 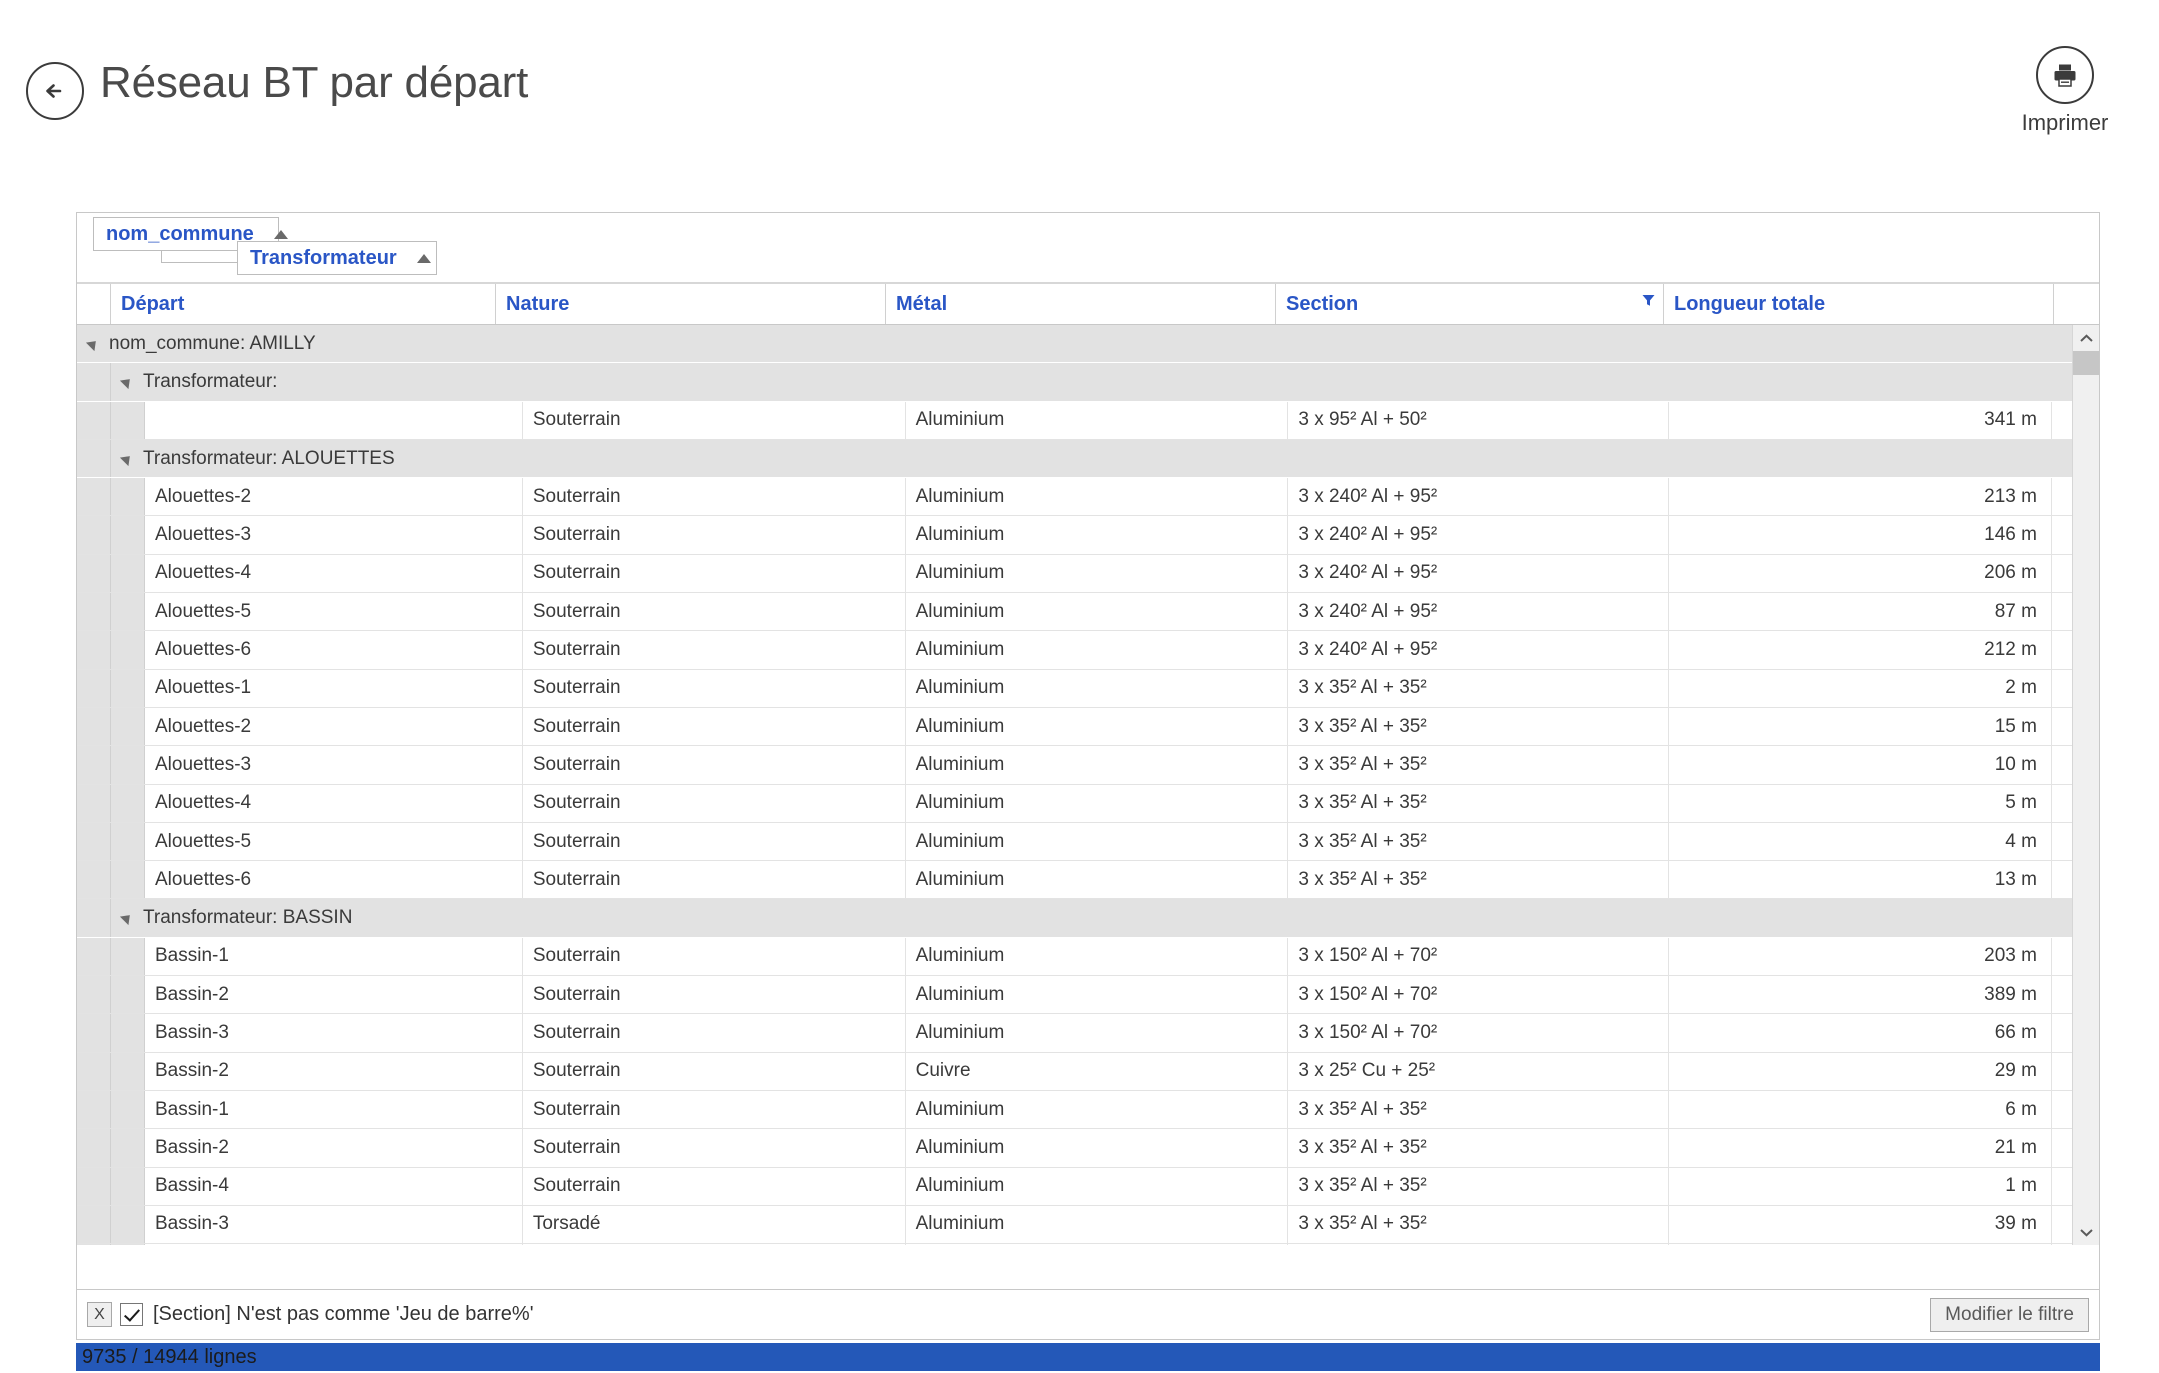 I want to click on cell-section: 3 x 35² Al + 35², so click(x=1479, y=1186).